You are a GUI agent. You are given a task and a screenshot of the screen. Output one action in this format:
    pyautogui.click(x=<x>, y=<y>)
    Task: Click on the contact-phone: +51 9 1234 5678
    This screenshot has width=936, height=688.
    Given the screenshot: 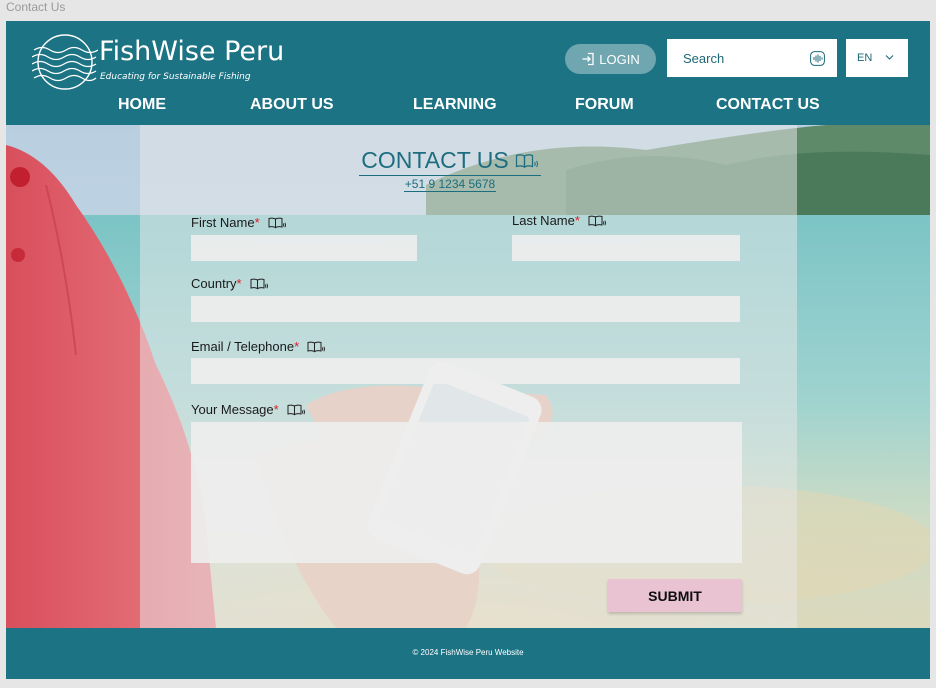 What is the action you would take?
    pyautogui.click(x=450, y=184)
    